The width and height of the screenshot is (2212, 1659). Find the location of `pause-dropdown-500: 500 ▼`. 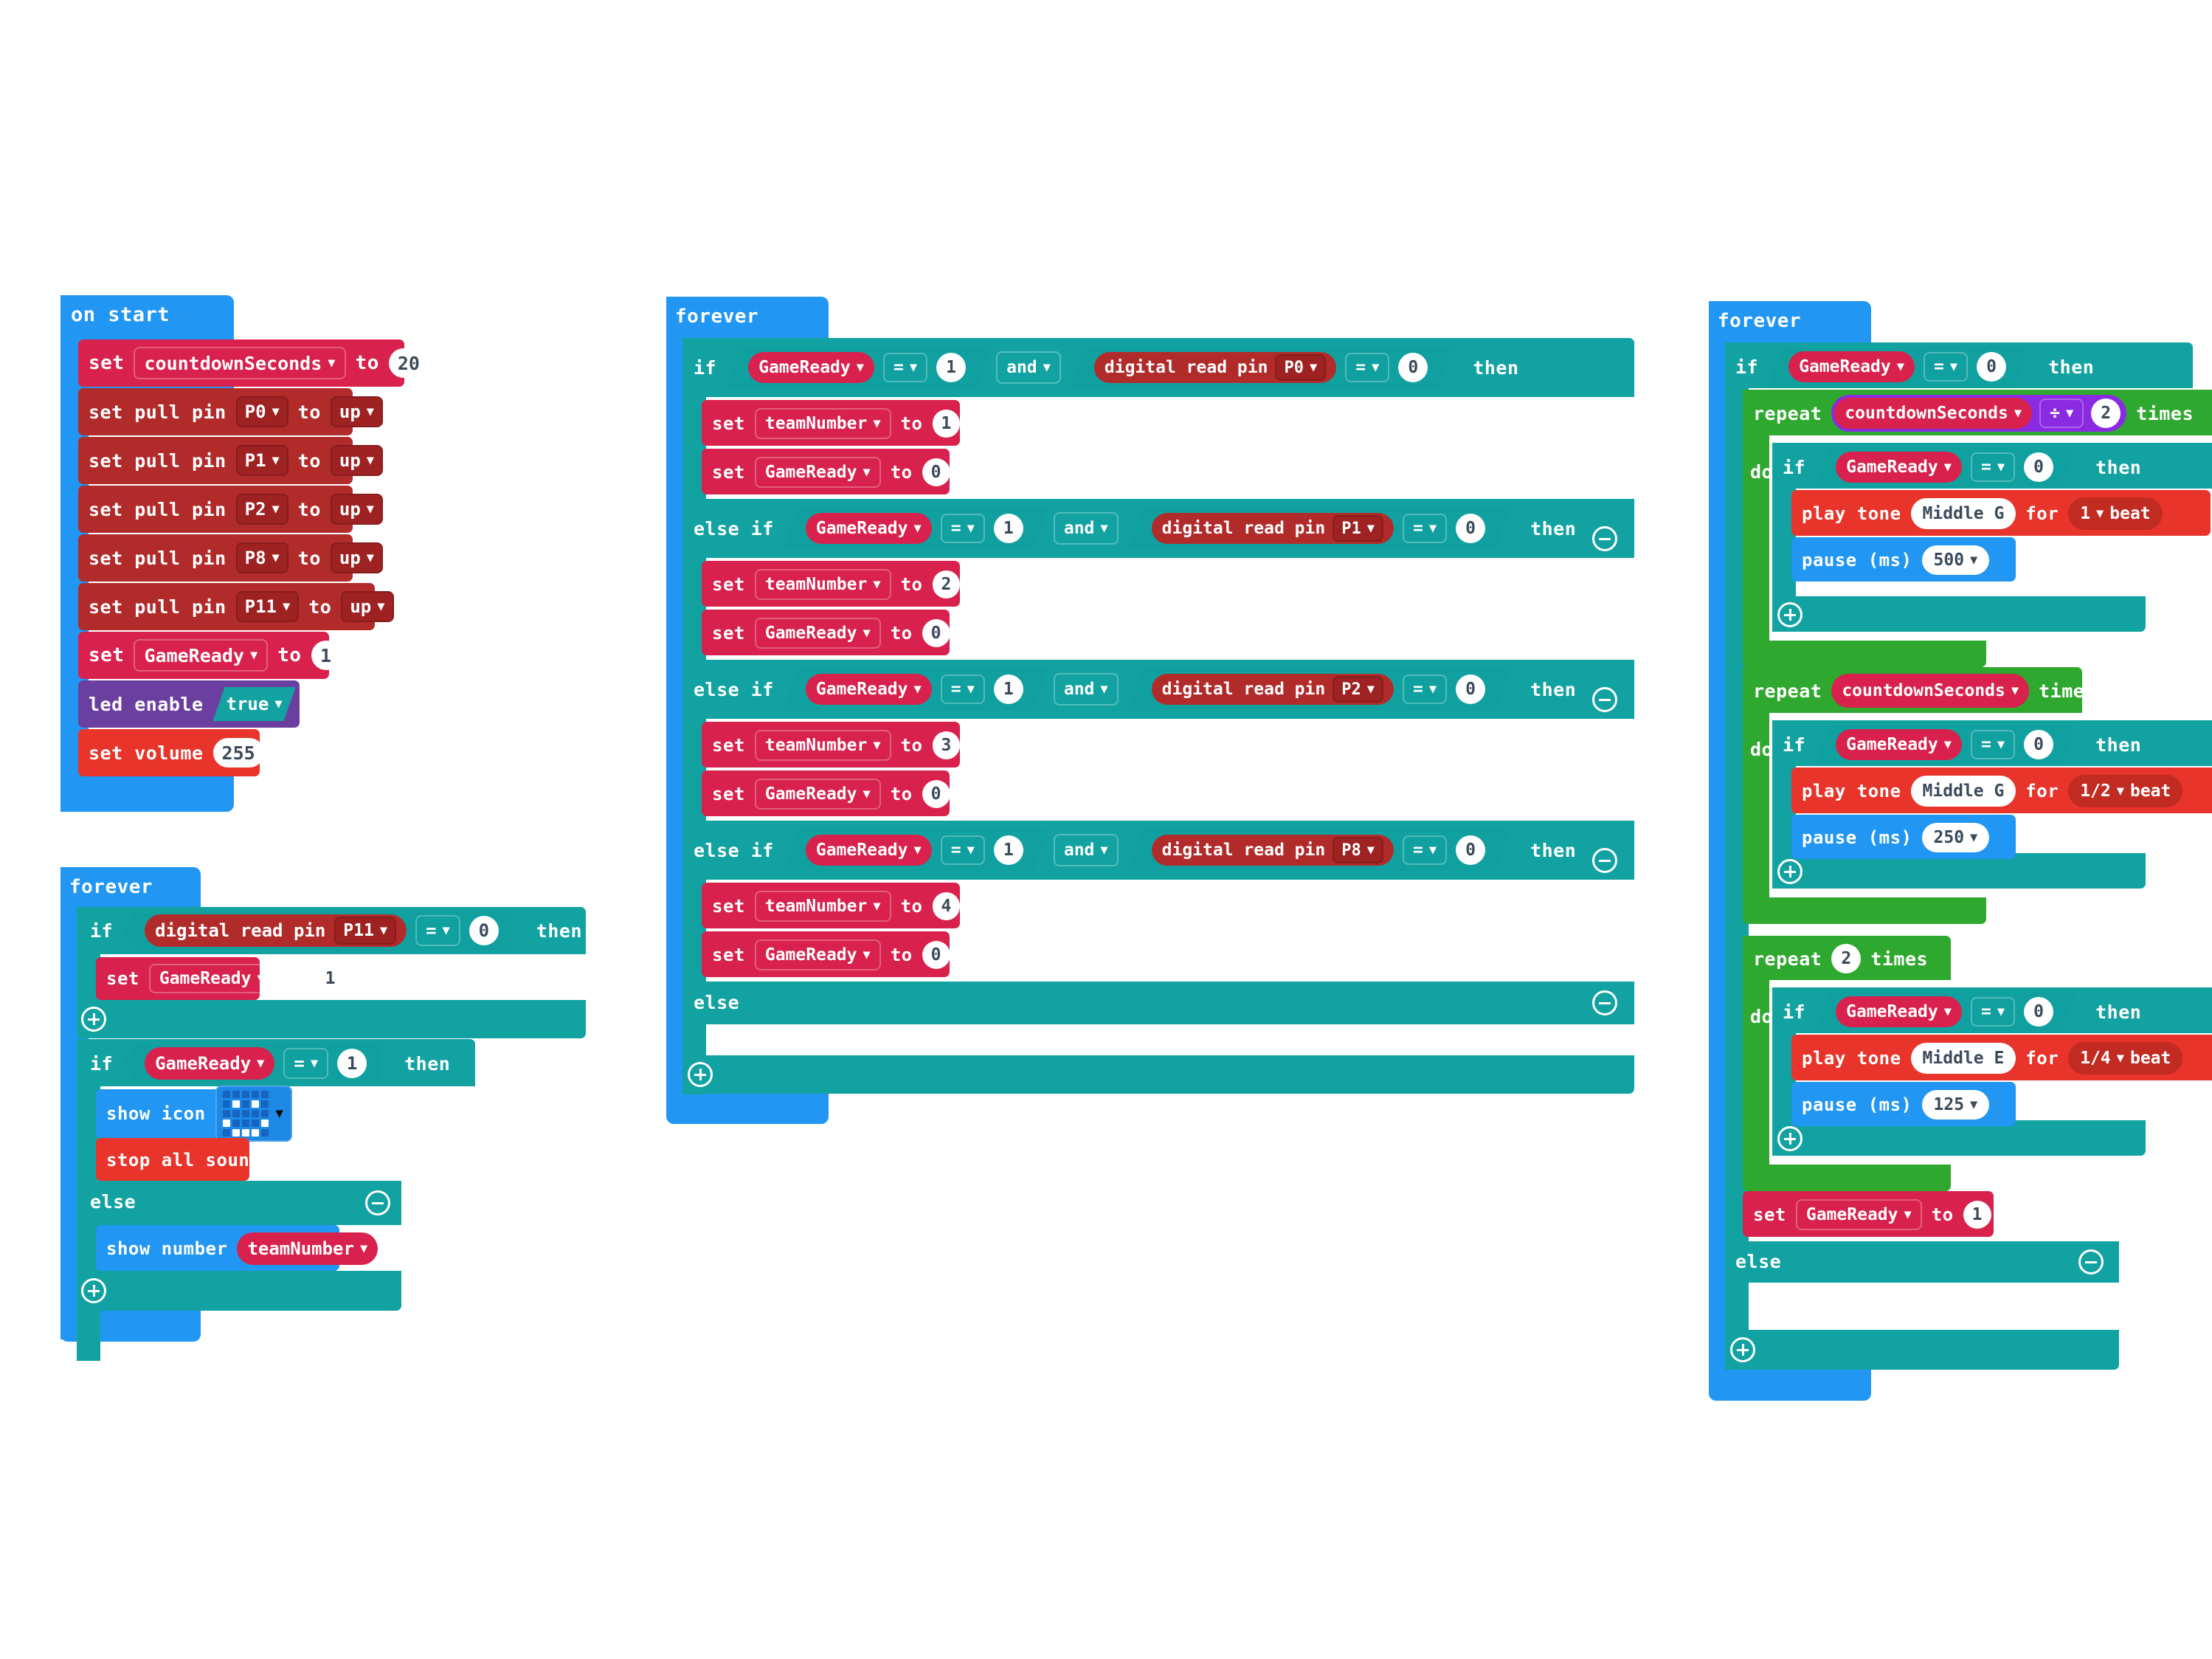

pause-dropdown-500: 500 ▼ is located at coordinates (1956, 560).